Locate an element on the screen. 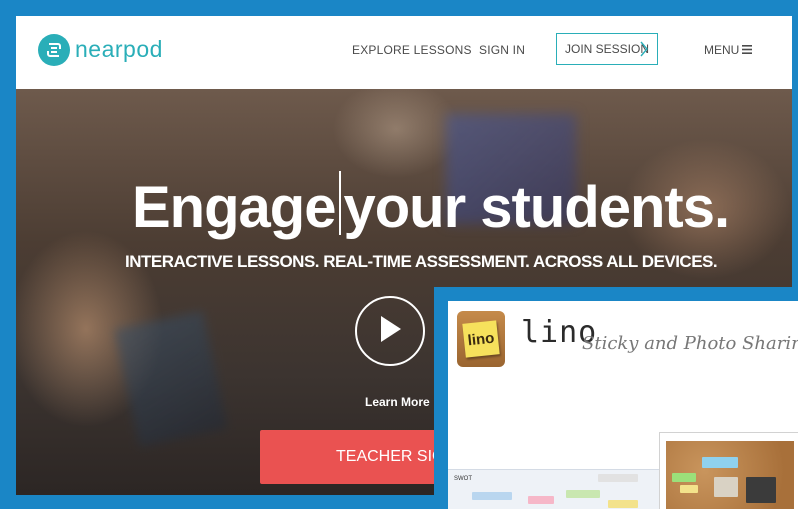  cork-board is located at coordinates (730, 475).